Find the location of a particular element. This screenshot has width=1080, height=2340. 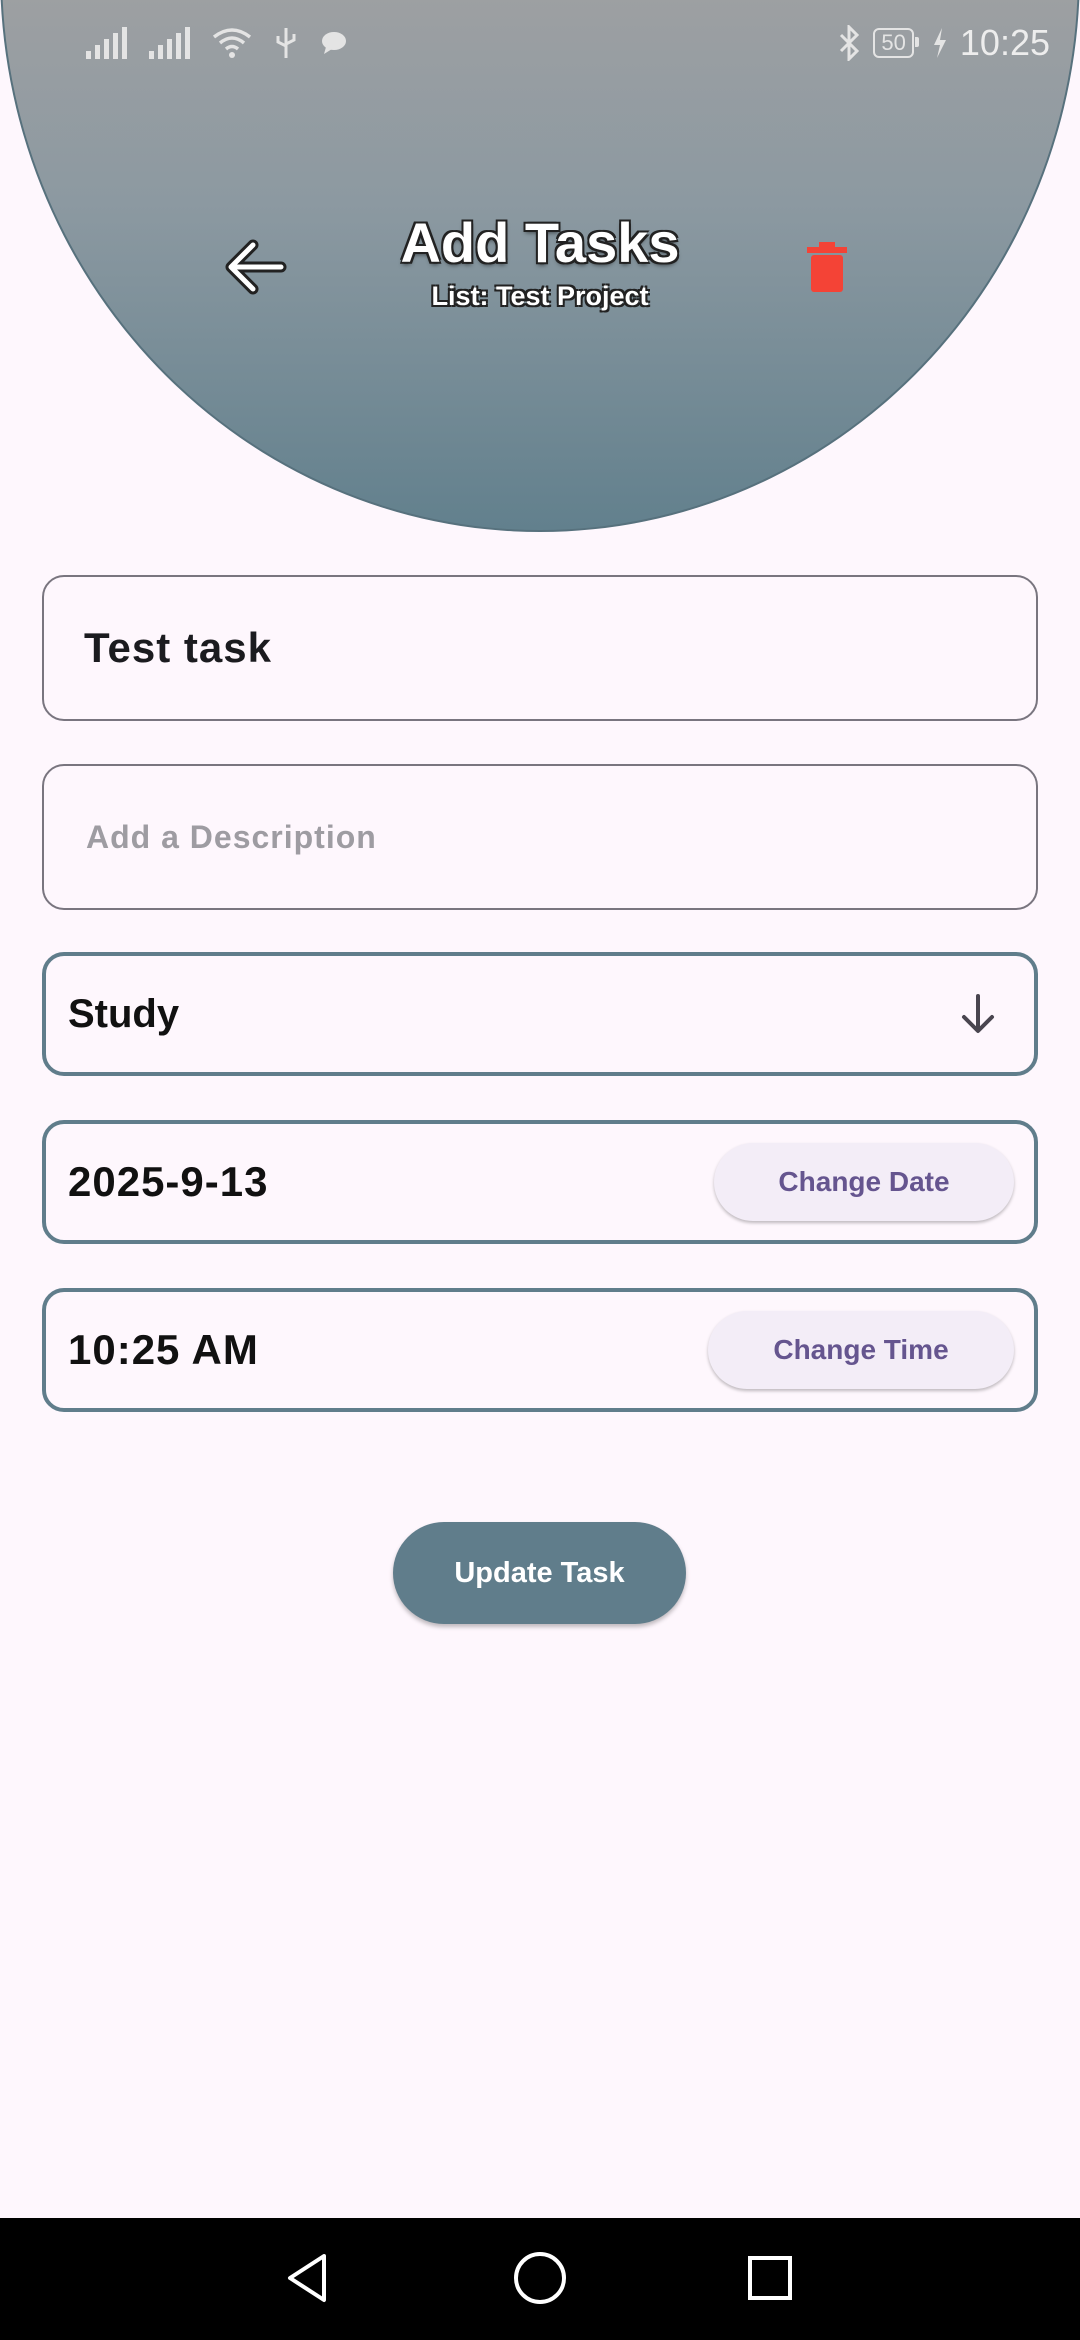

date-value: 2025-9-13 is located at coordinates (168, 1181).